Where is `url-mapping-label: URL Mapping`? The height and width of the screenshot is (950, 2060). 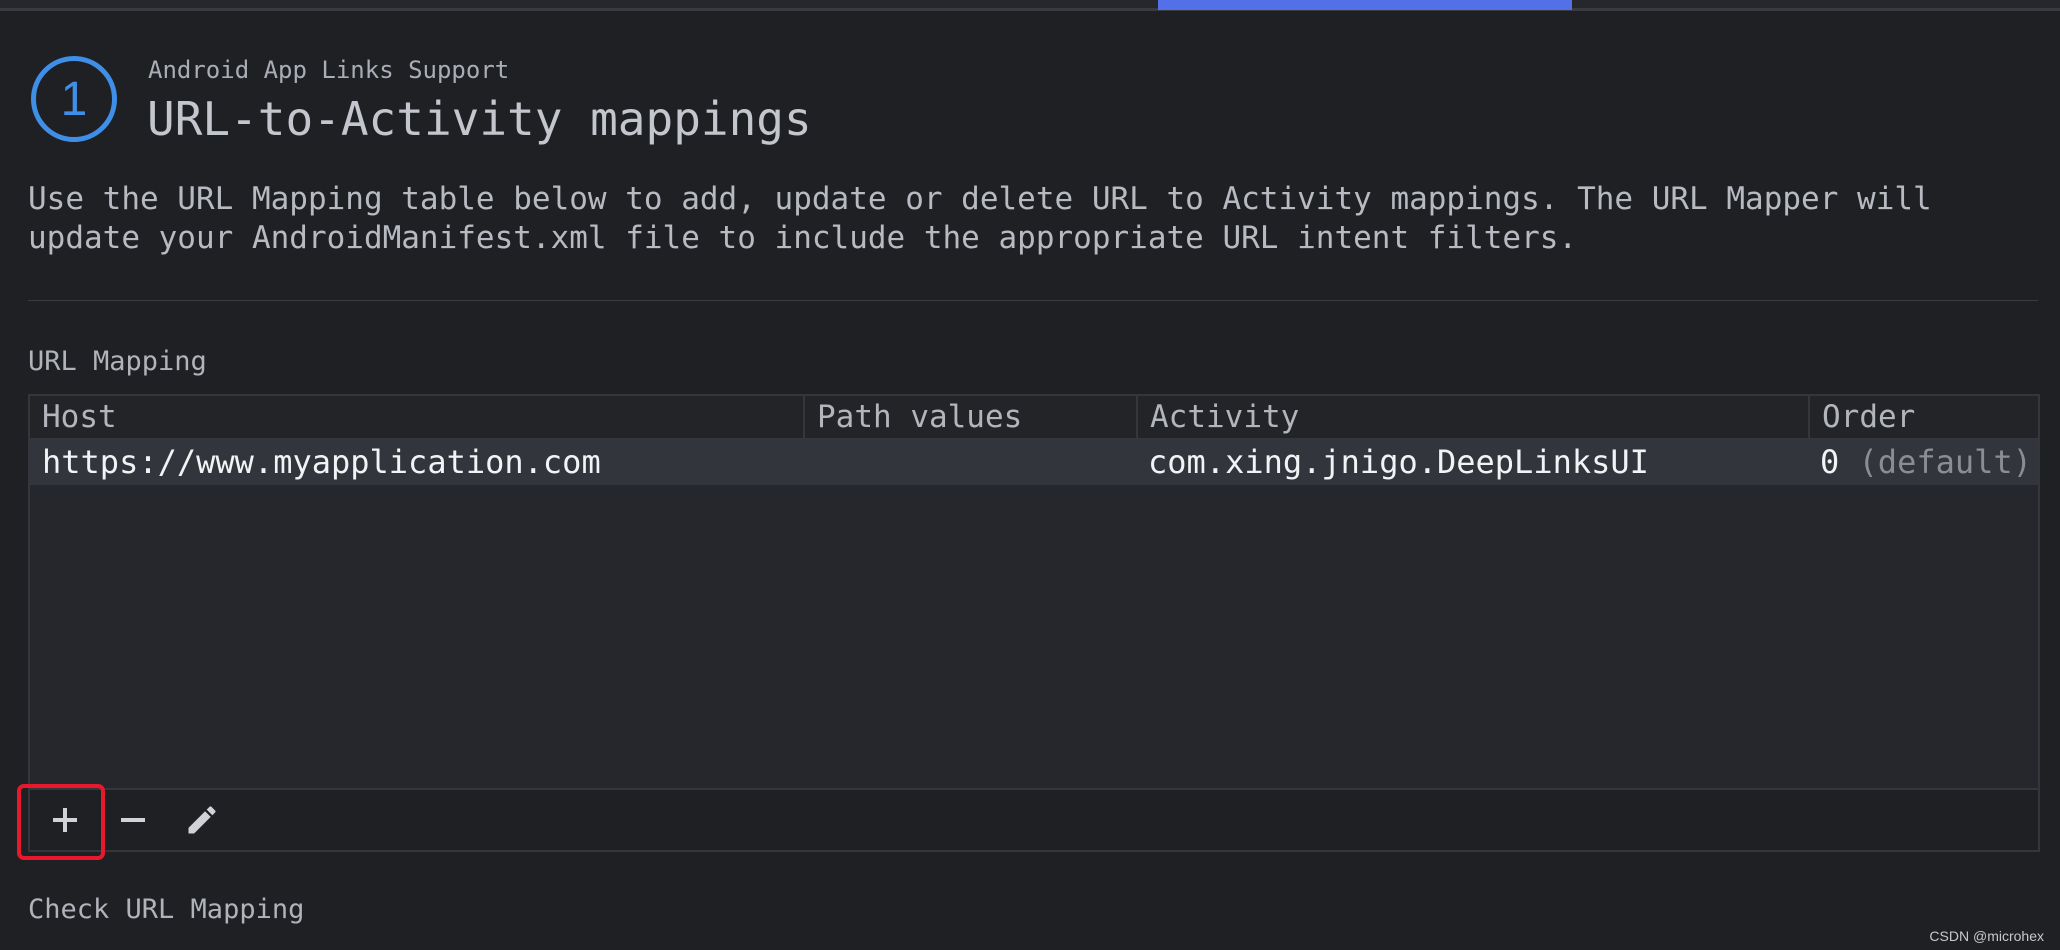 url-mapping-label: URL Mapping is located at coordinates (117, 361).